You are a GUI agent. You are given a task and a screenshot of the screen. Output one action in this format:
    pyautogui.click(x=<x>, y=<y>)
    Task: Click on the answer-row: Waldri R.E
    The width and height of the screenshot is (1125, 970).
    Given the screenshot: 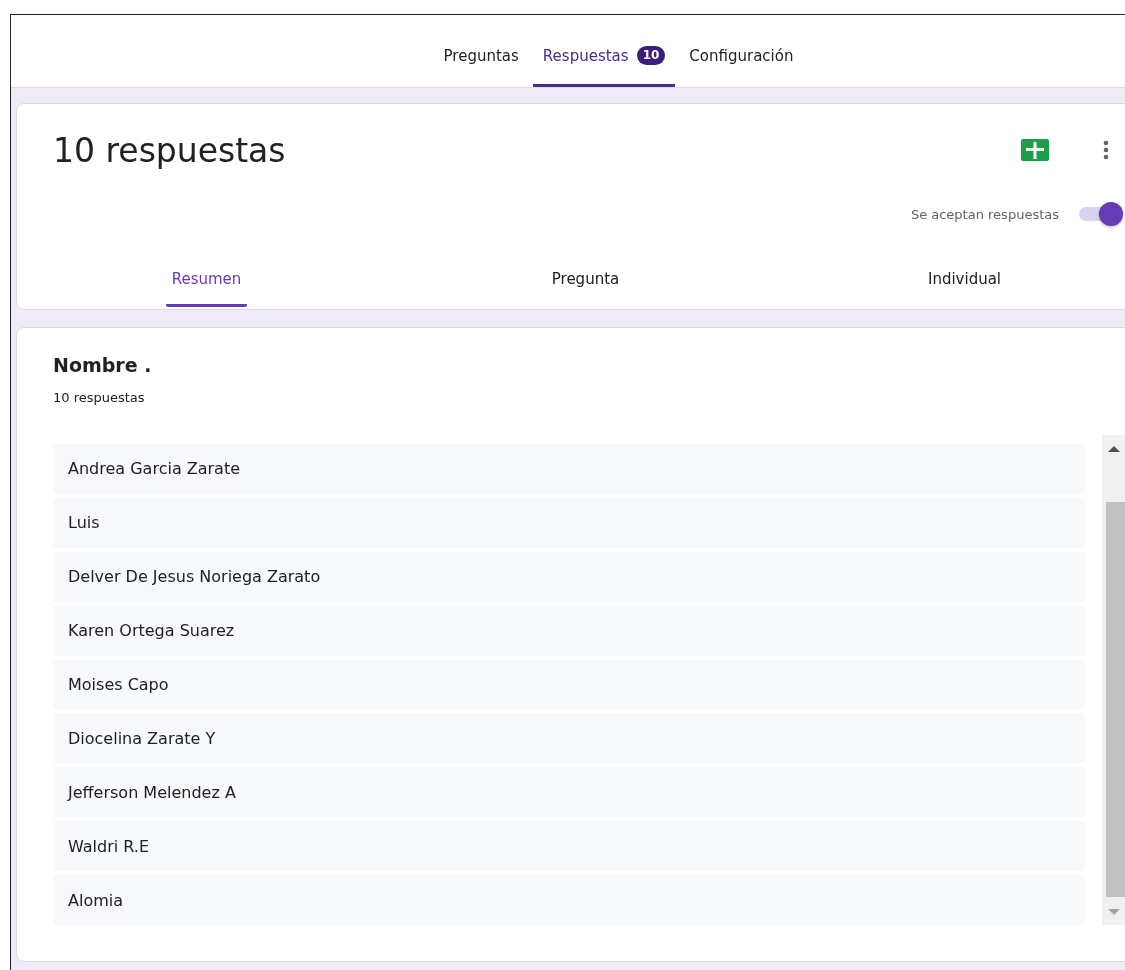 What is the action you would take?
    pyautogui.click(x=569, y=846)
    